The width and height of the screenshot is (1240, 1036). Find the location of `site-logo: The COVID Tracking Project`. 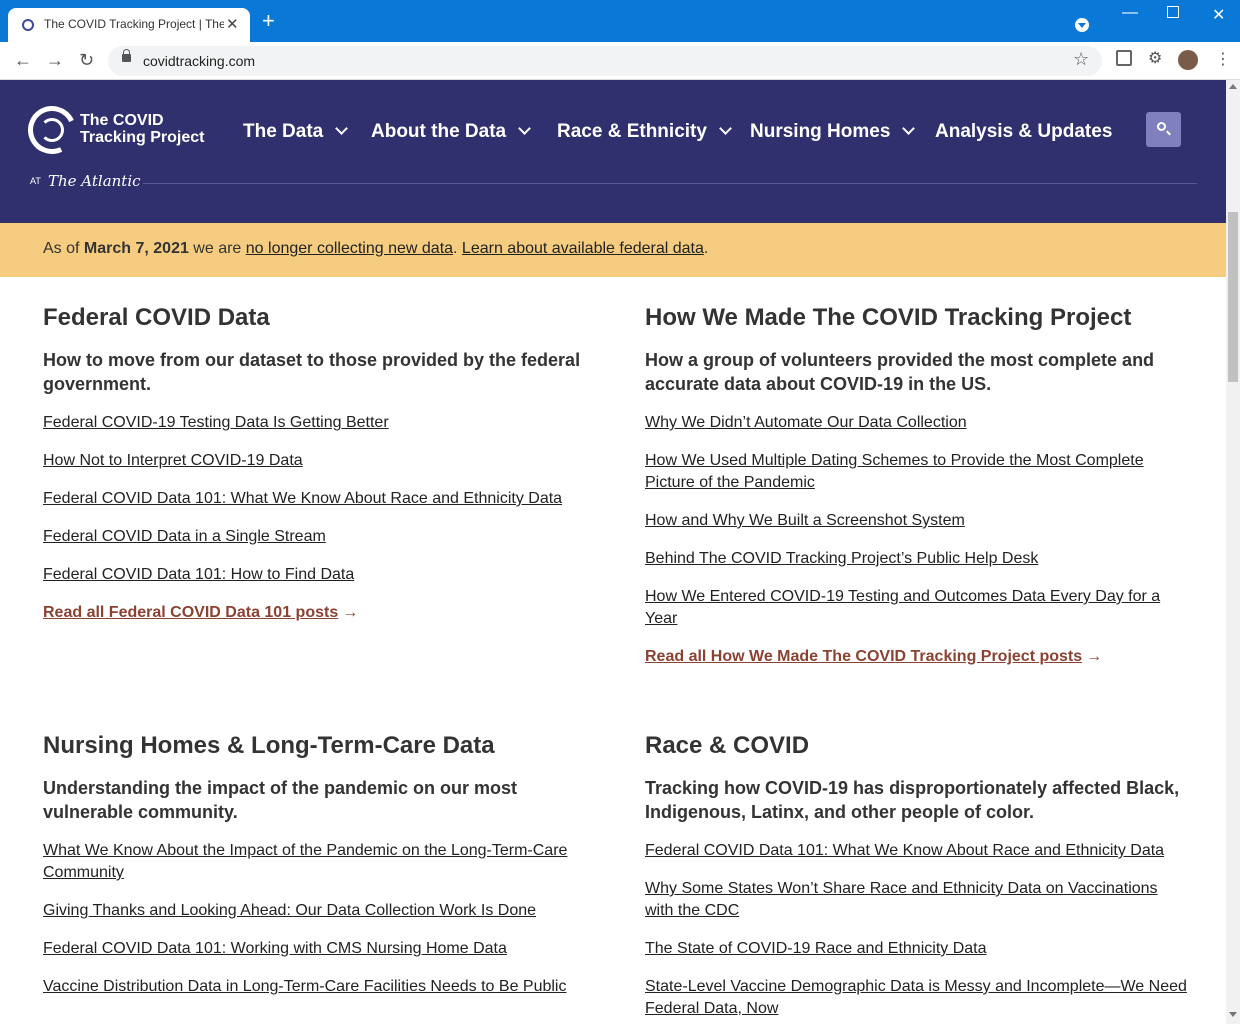

site-logo: The COVID Tracking Project is located at coordinates (142, 129).